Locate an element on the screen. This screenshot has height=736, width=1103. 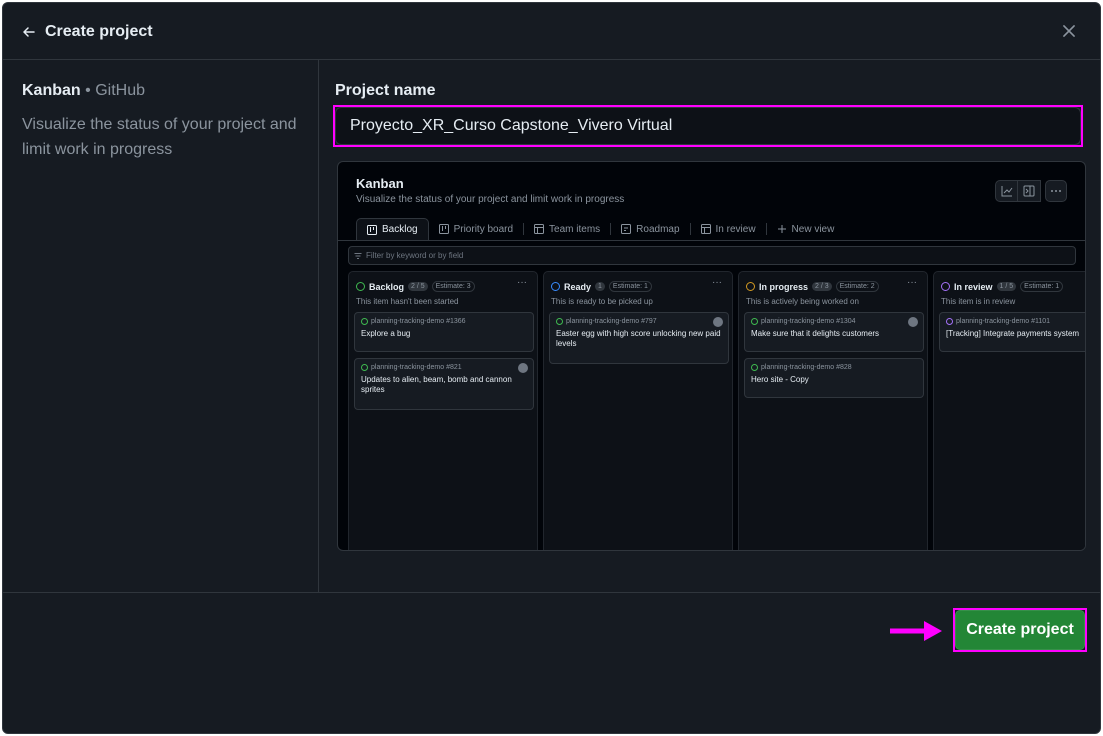
card-ref: planning-tracking-demo #821 is located at coordinates (416, 367).